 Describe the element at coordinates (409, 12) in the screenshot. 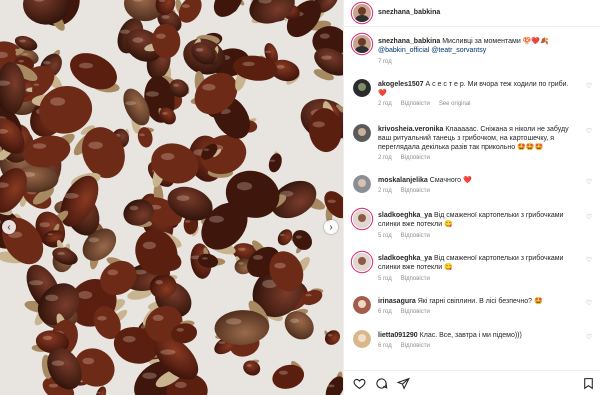

I see `author-username: snezhana_babkina` at that location.